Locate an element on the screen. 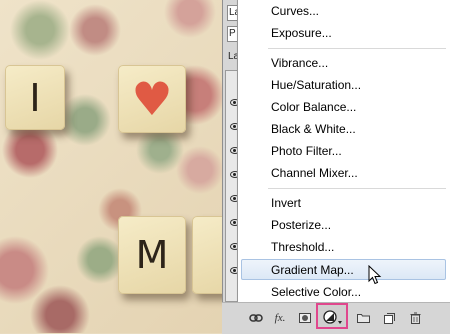 The height and width of the screenshot is (334, 450). heart-tile: ♥ is located at coordinates (152, 99).